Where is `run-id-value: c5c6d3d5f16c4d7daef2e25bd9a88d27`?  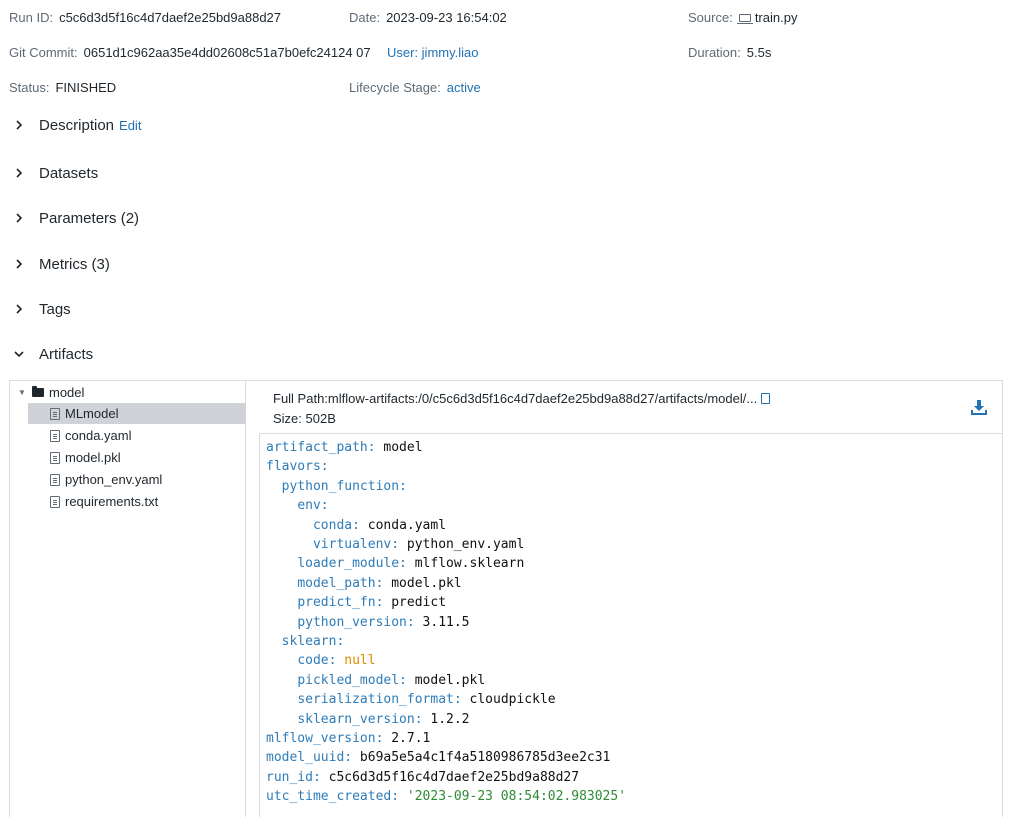 run-id-value: c5c6d3d5f16c4d7daef2e25bd9a88d27 is located at coordinates (170, 17).